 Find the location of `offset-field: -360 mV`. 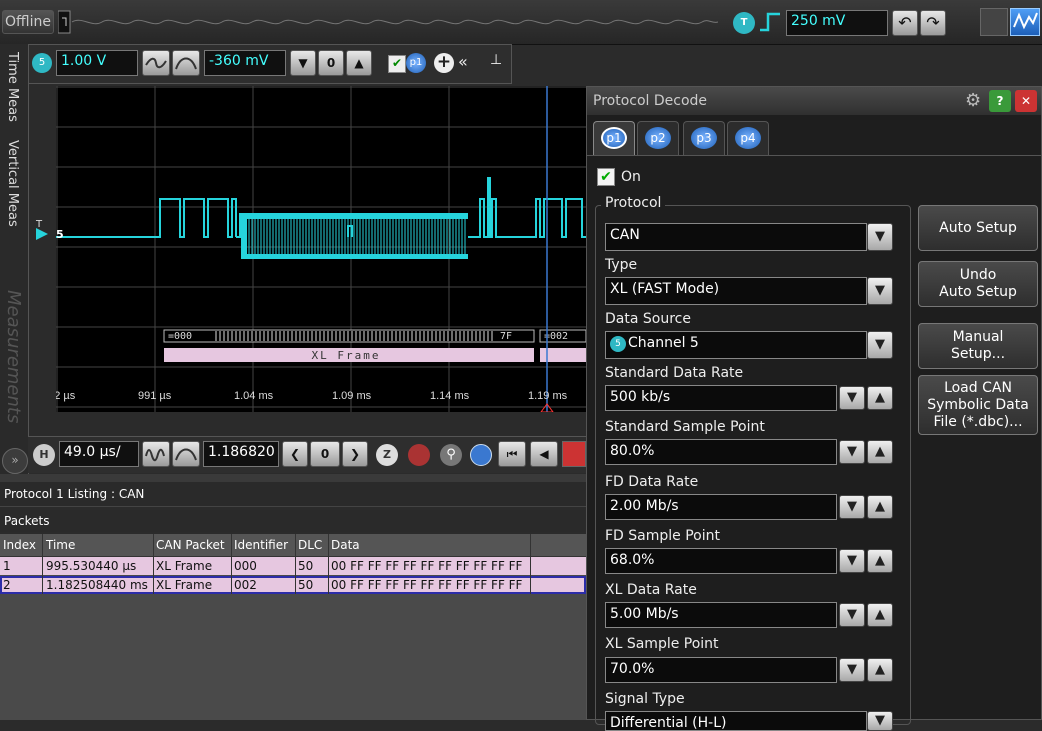

offset-field: -360 mV is located at coordinates (245, 63).